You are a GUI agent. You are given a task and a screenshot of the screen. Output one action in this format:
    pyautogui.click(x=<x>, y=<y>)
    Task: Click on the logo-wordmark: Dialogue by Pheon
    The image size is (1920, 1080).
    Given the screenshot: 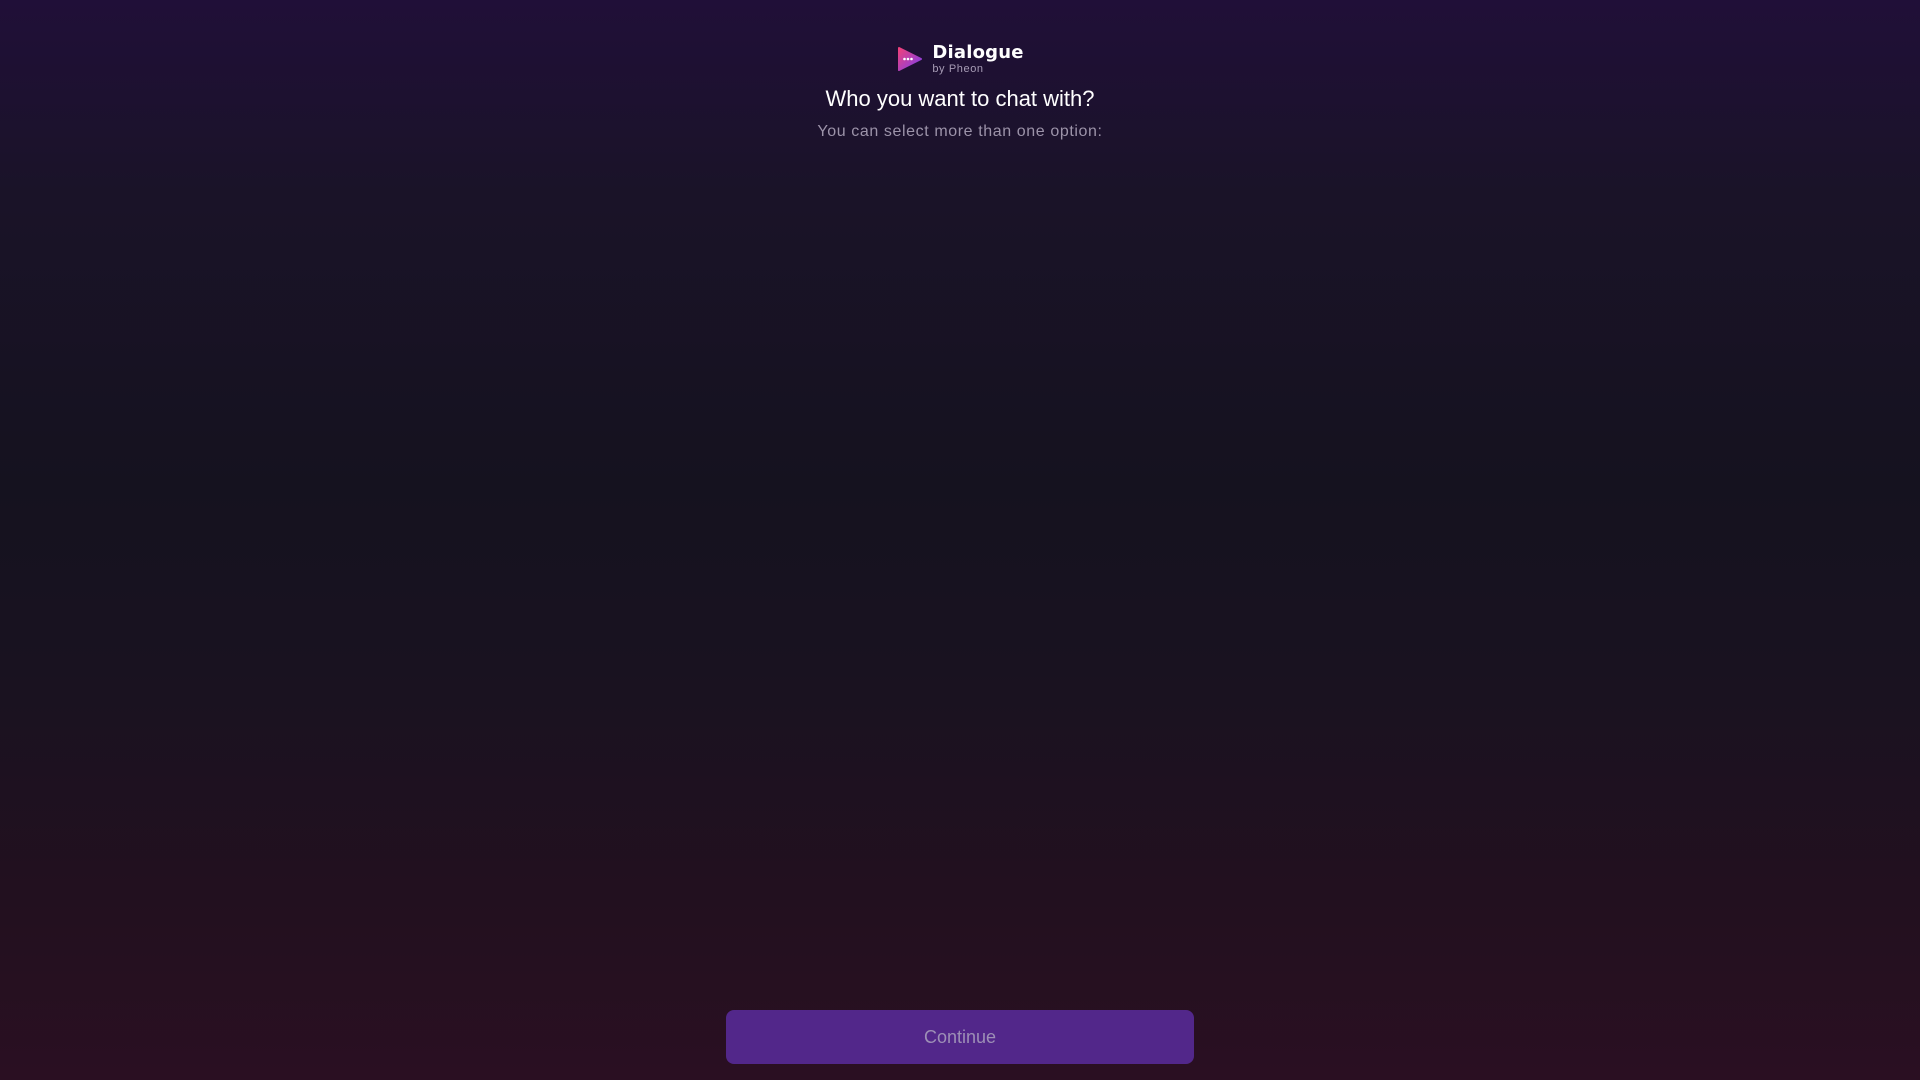 What is the action you would take?
    pyautogui.click(x=978, y=58)
    